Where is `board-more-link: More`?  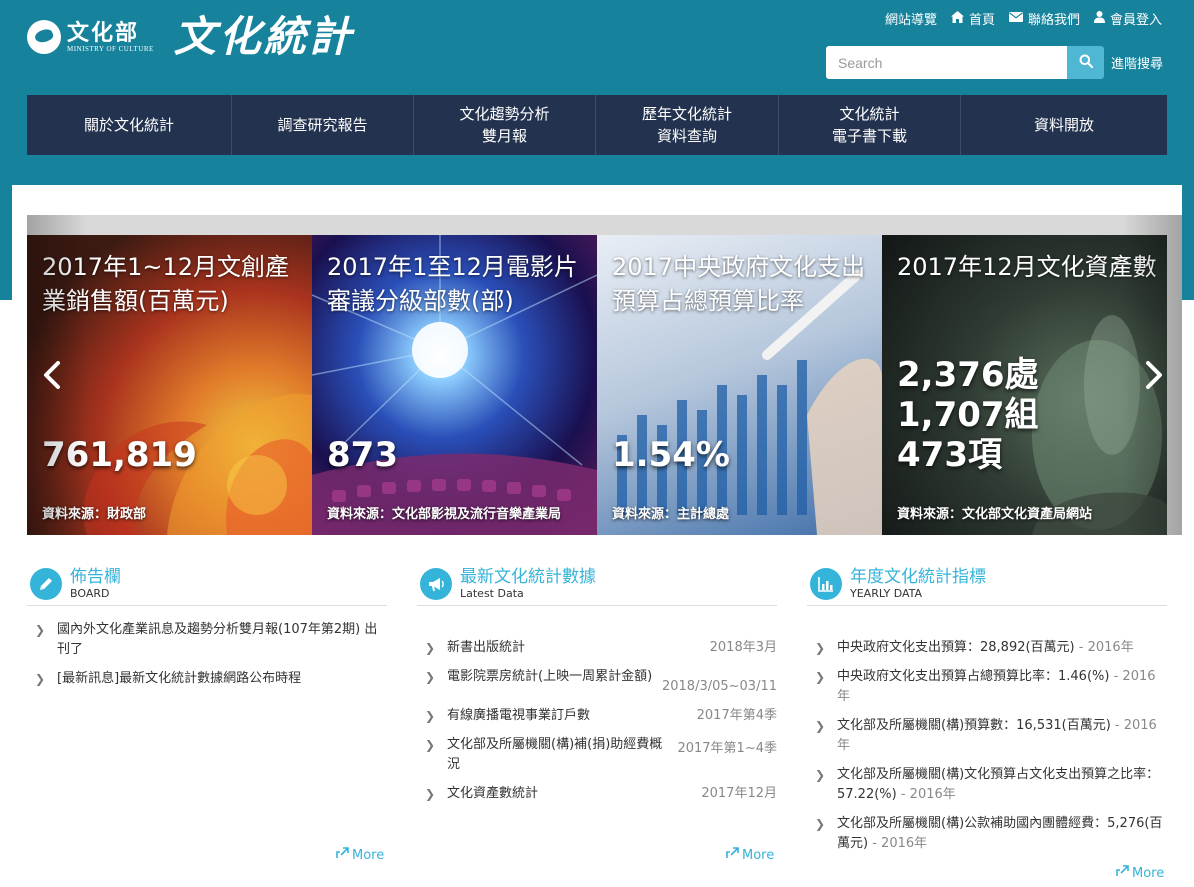 board-more-link: More is located at coordinates (360, 855).